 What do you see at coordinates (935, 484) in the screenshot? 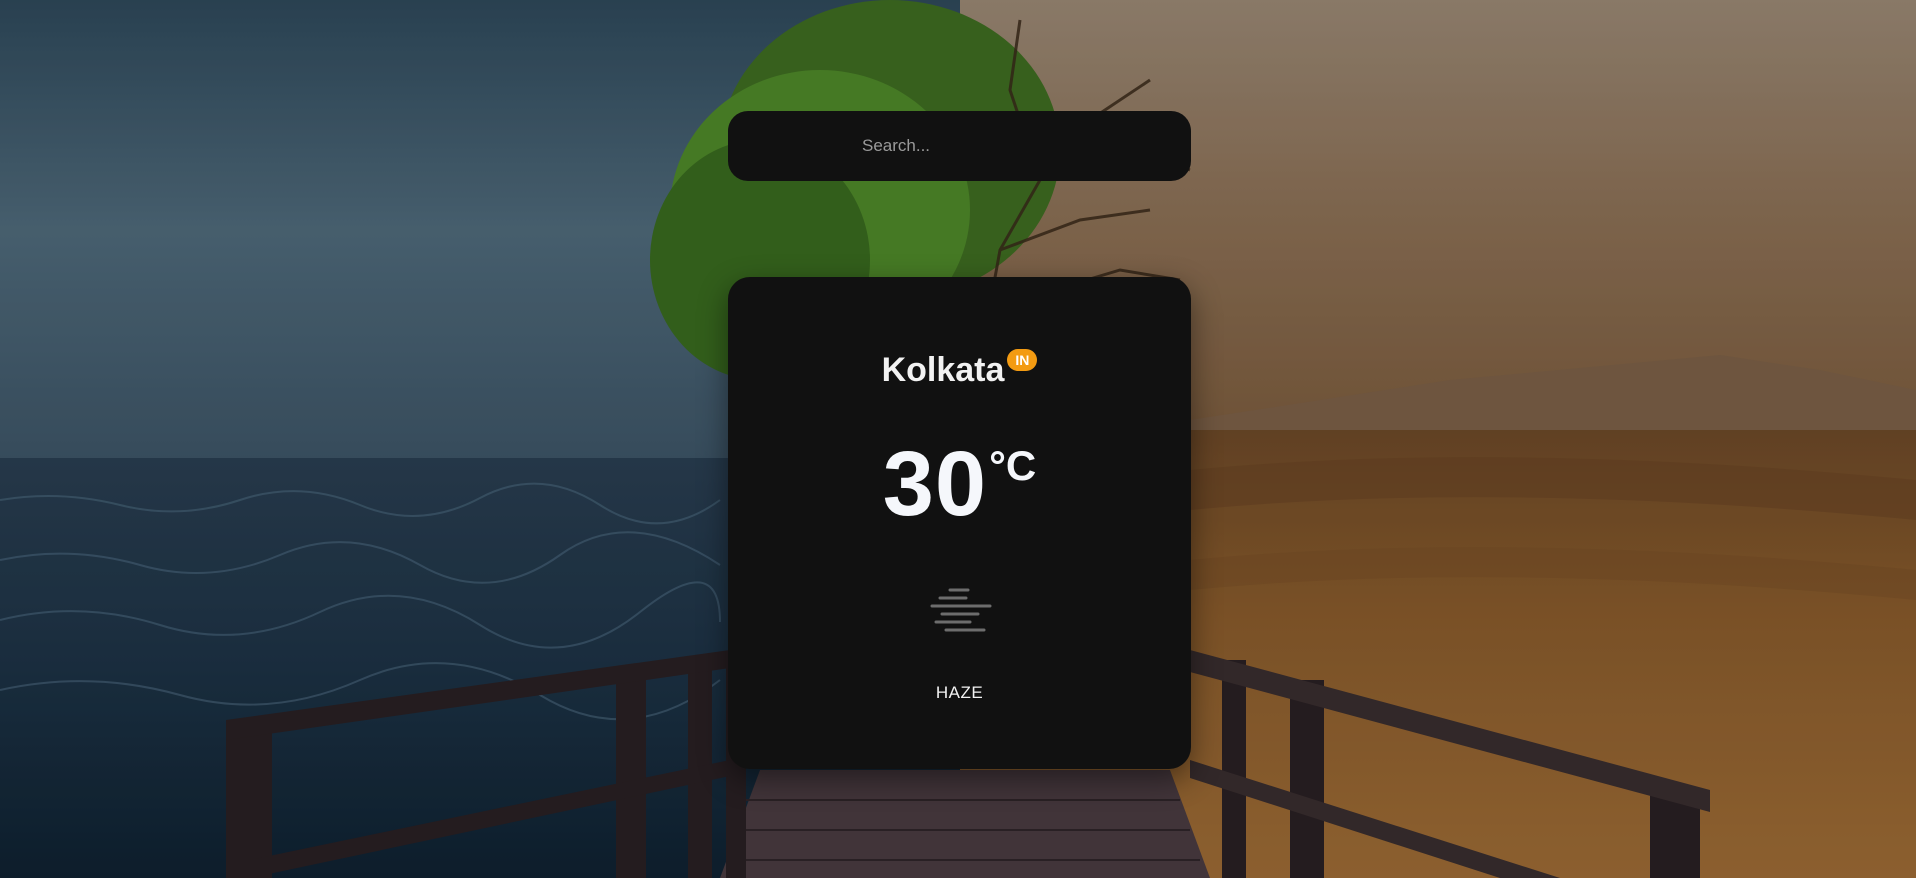
I see `temperature-value: 30` at bounding box center [935, 484].